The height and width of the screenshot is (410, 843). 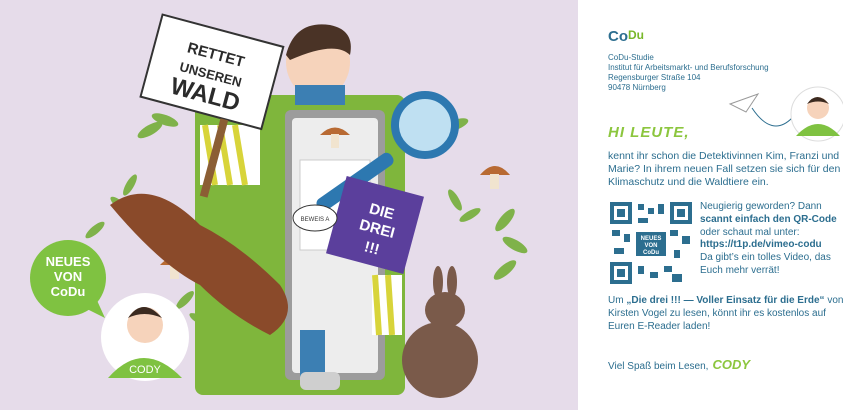 What do you see at coordinates (750, 232) in the screenshot?
I see `qr-line: oder schaut mal unter:` at bounding box center [750, 232].